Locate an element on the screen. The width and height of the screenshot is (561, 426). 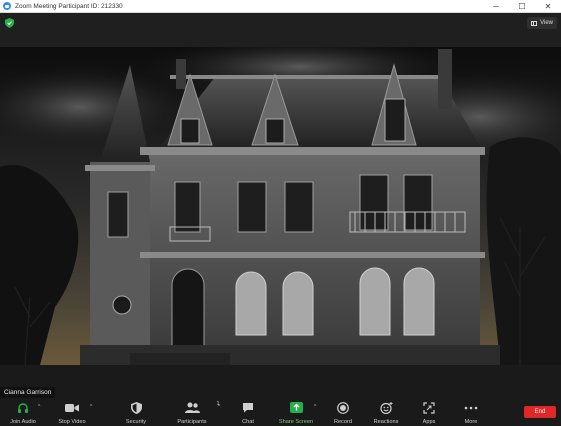
chat-button: Chat is located at coordinates (248, 413).